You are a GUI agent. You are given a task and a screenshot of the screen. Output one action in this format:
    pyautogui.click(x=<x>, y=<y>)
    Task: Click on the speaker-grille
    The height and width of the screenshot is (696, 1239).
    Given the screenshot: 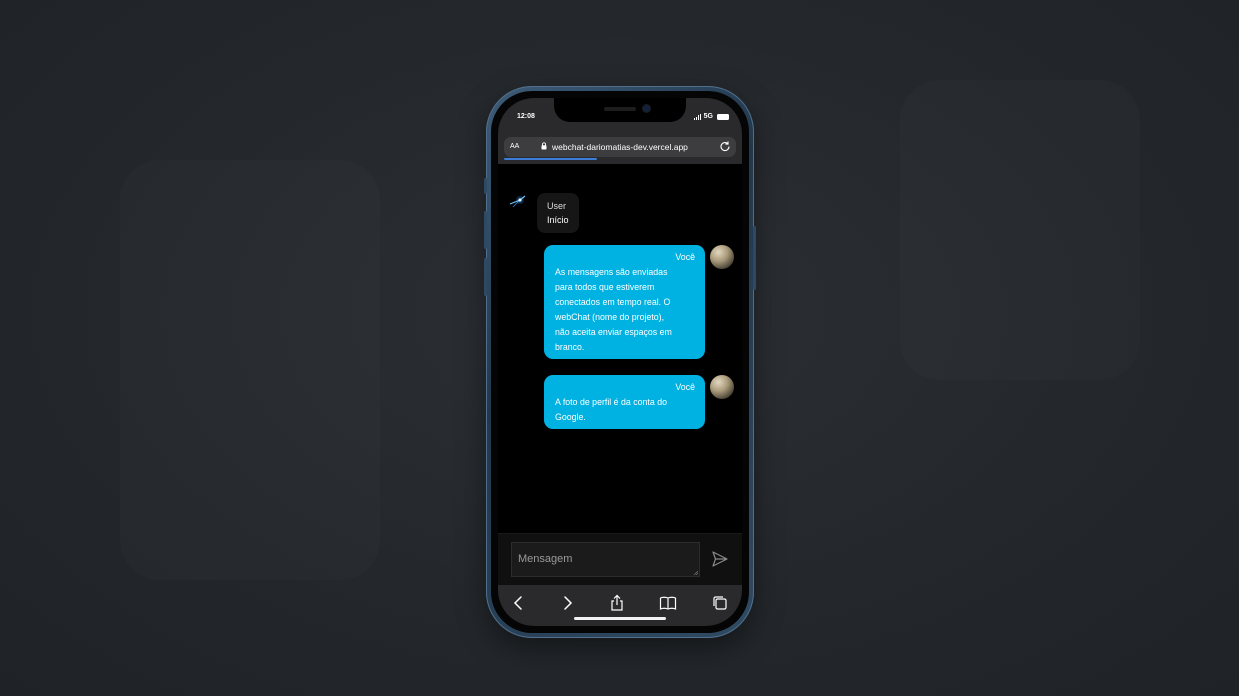 What is the action you would take?
    pyautogui.click(x=620, y=109)
    